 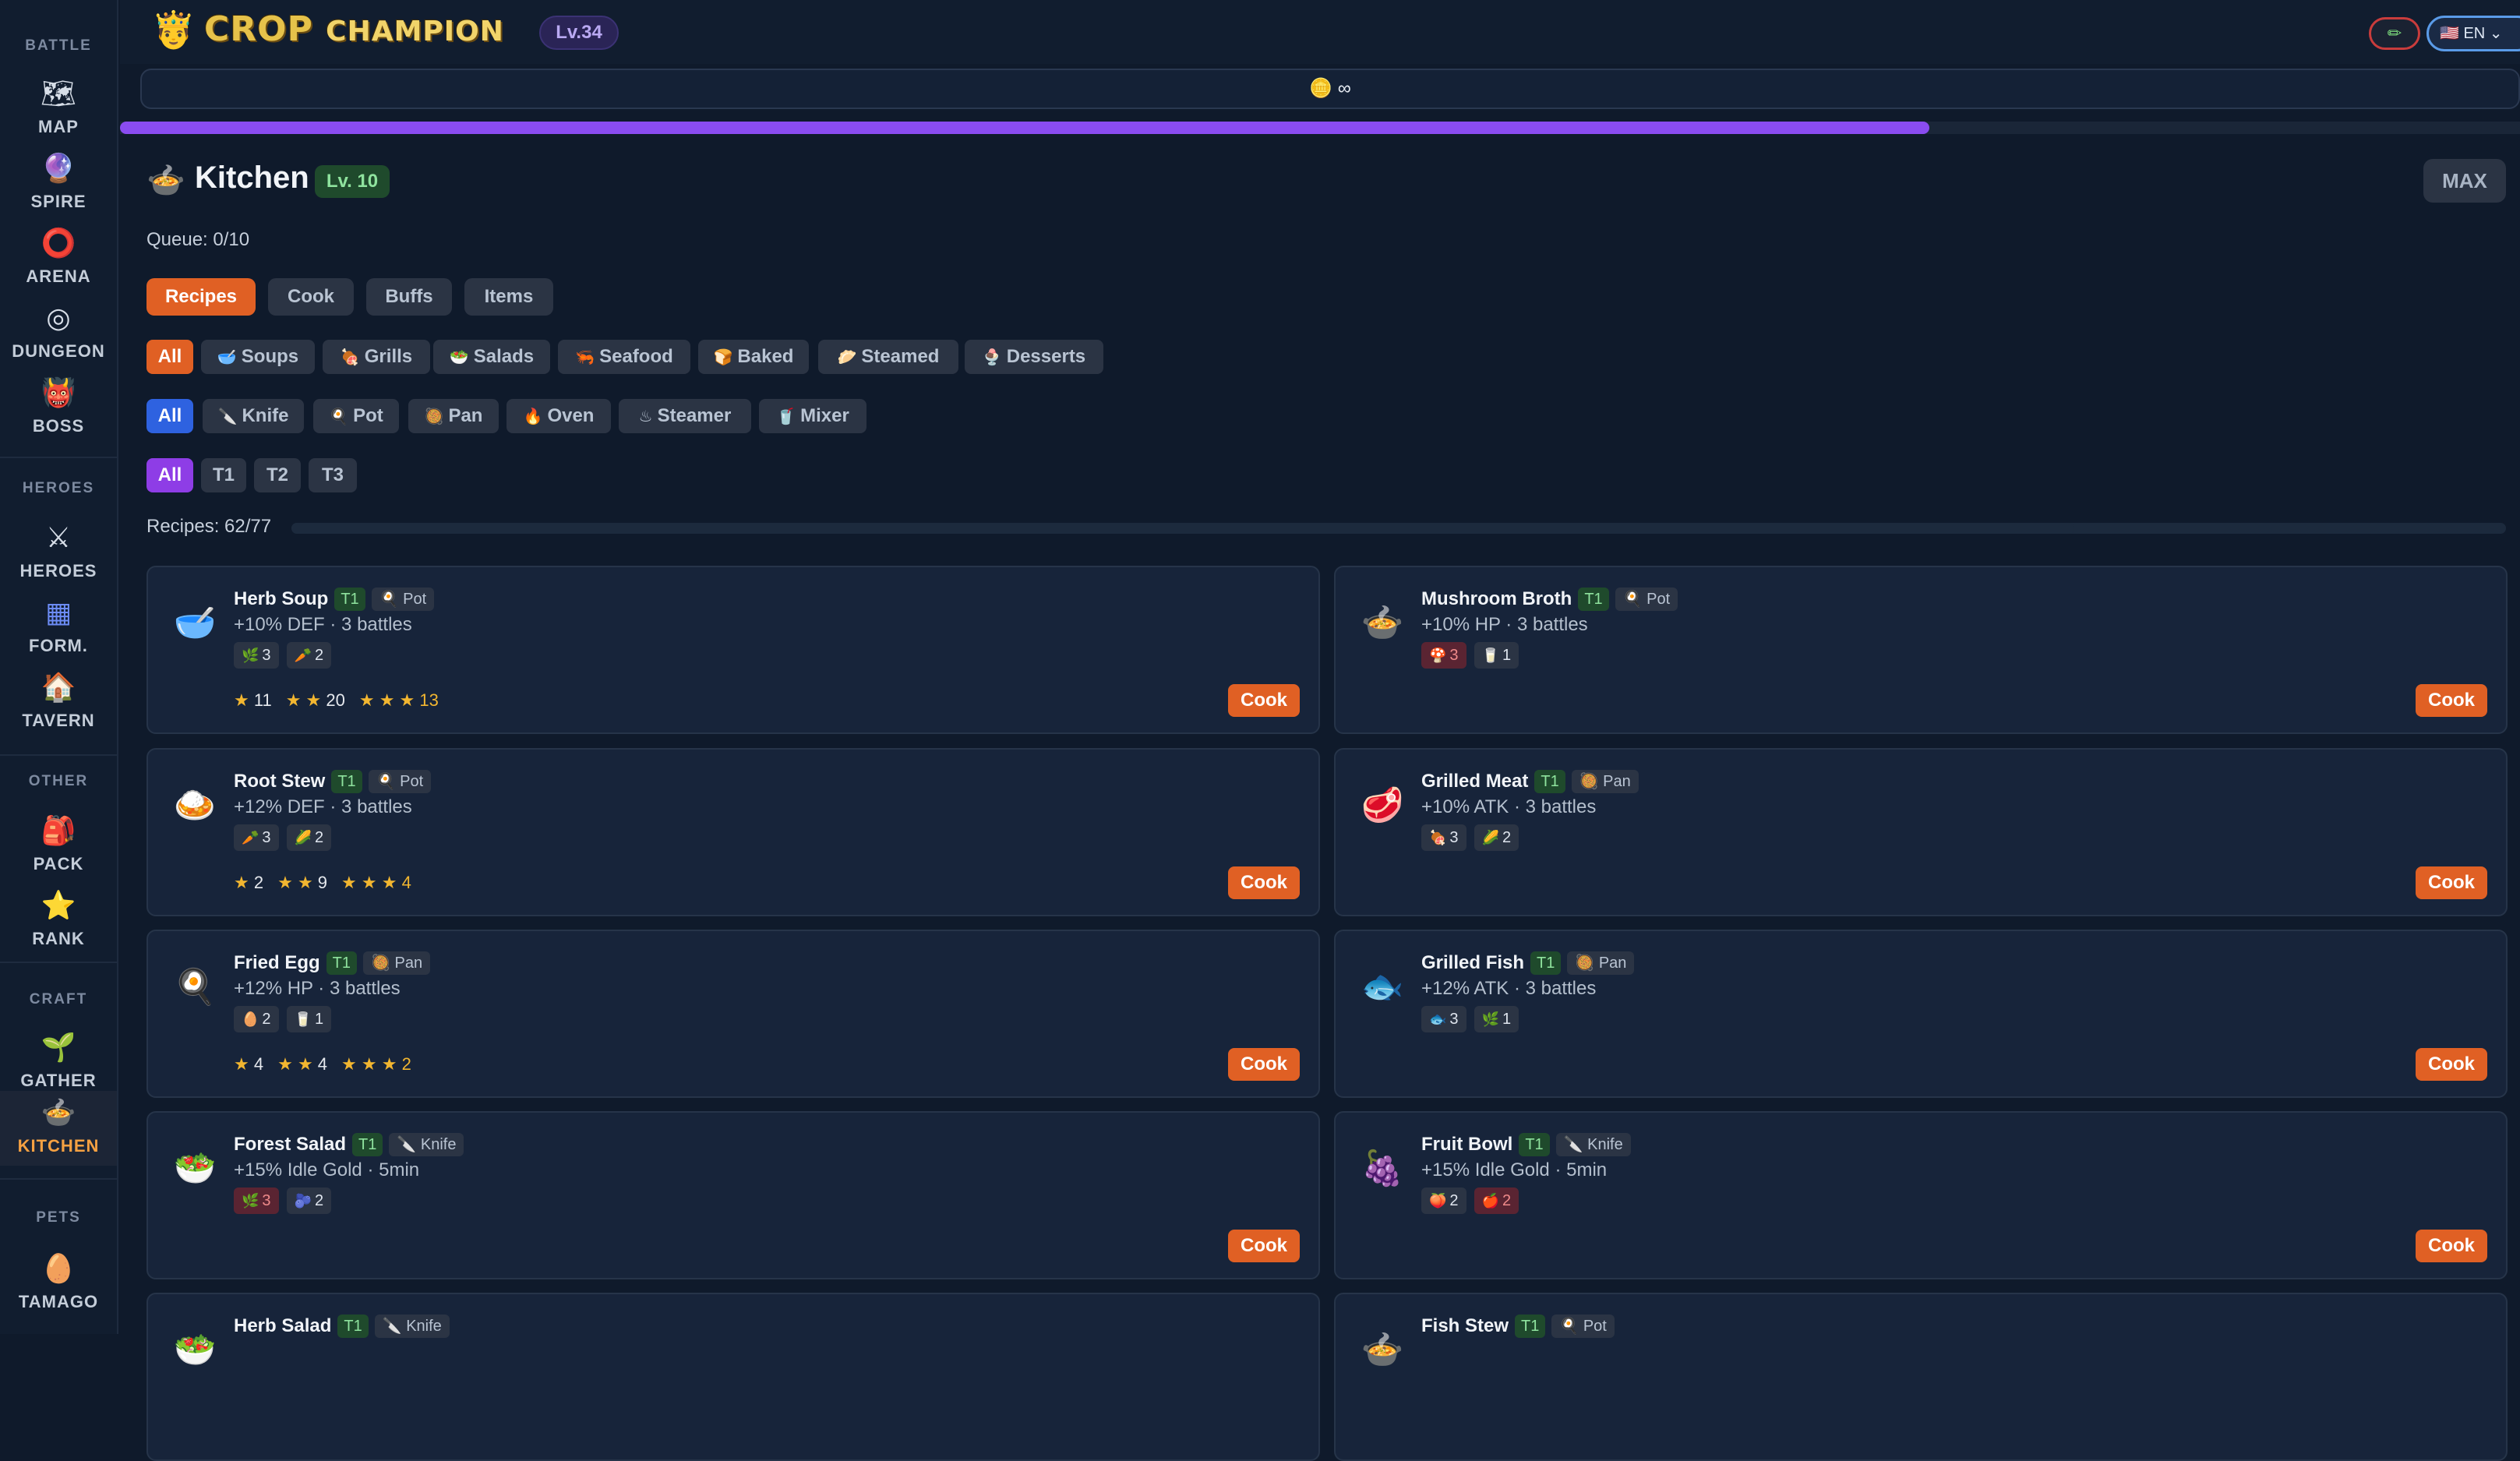 I want to click on star-count: 20, so click(x=336, y=700).